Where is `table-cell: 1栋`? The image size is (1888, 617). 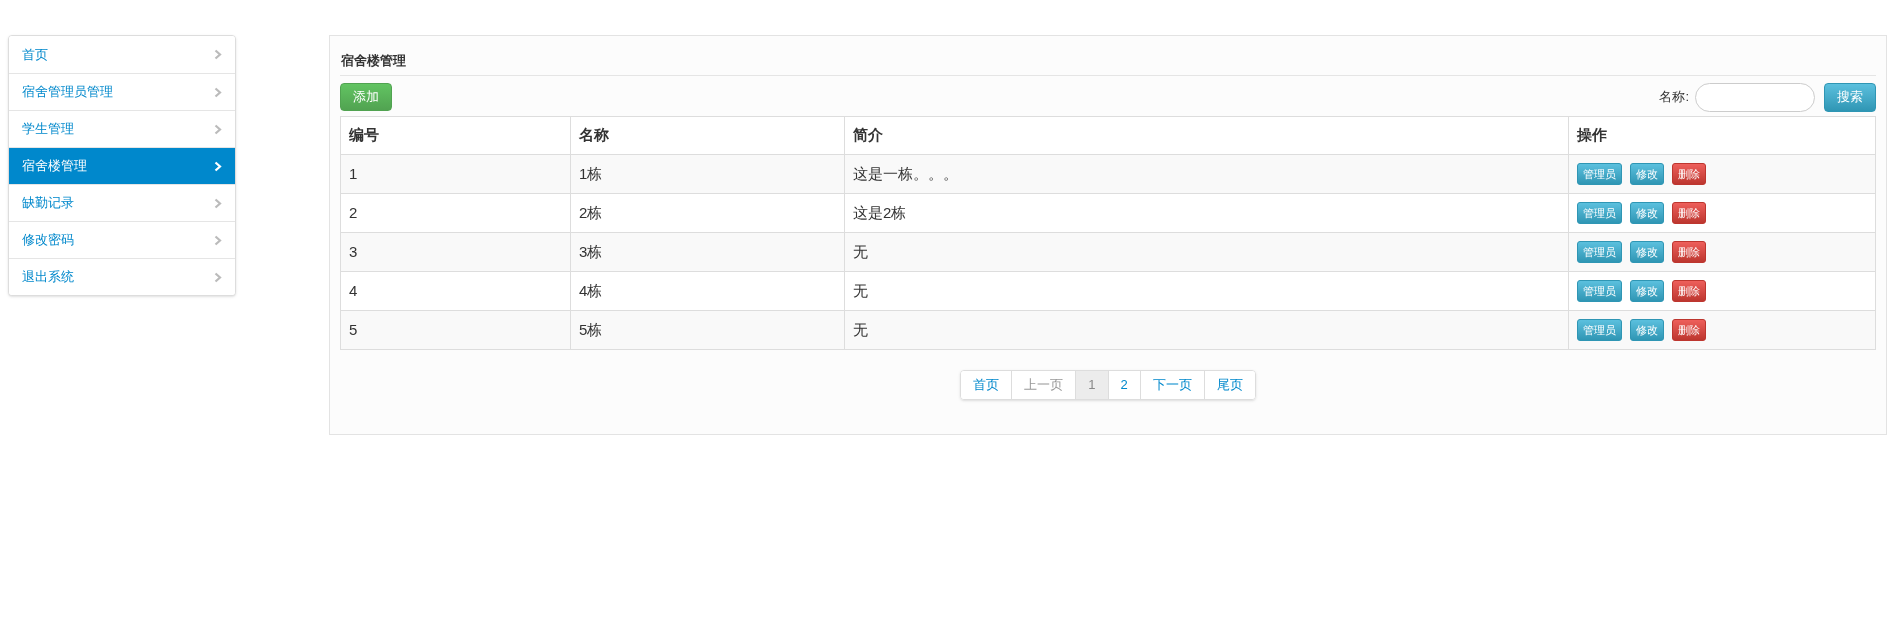 table-cell: 1栋 is located at coordinates (707, 174).